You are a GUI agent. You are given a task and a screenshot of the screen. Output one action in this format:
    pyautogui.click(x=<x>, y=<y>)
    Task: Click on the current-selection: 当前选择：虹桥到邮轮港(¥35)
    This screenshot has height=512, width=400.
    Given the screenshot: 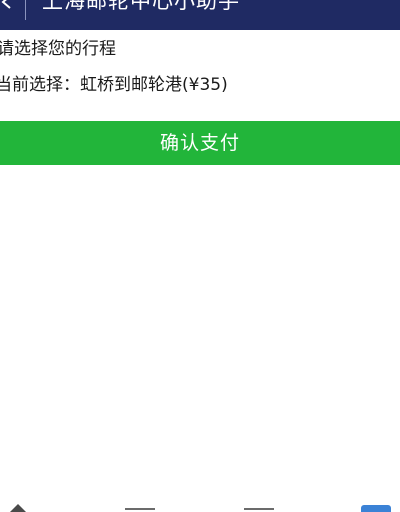 What is the action you would take?
    pyautogui.click(x=114, y=85)
    